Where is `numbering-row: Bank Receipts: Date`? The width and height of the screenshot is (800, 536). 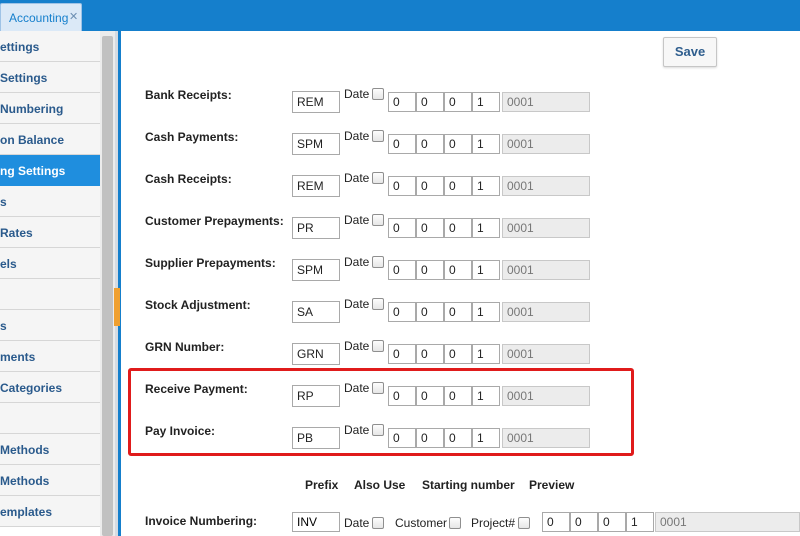
numbering-row: Bank Receipts: Date is located at coordinates (460, 102).